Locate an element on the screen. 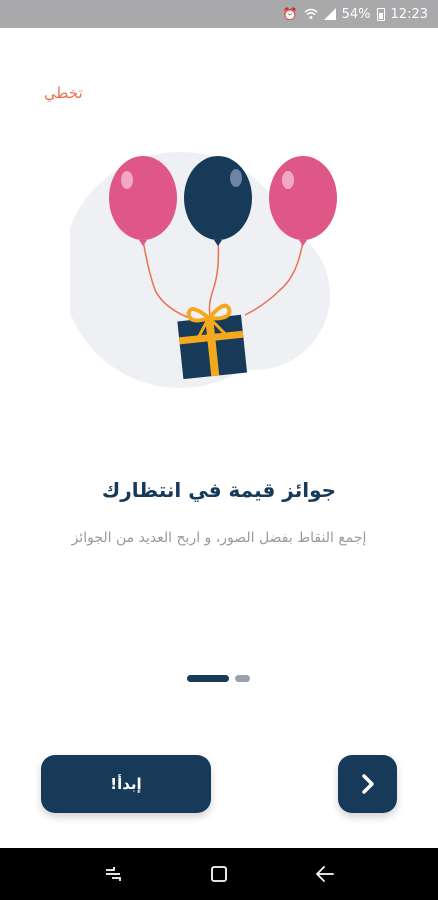  start-button: إبدأ! is located at coordinates (126, 784).